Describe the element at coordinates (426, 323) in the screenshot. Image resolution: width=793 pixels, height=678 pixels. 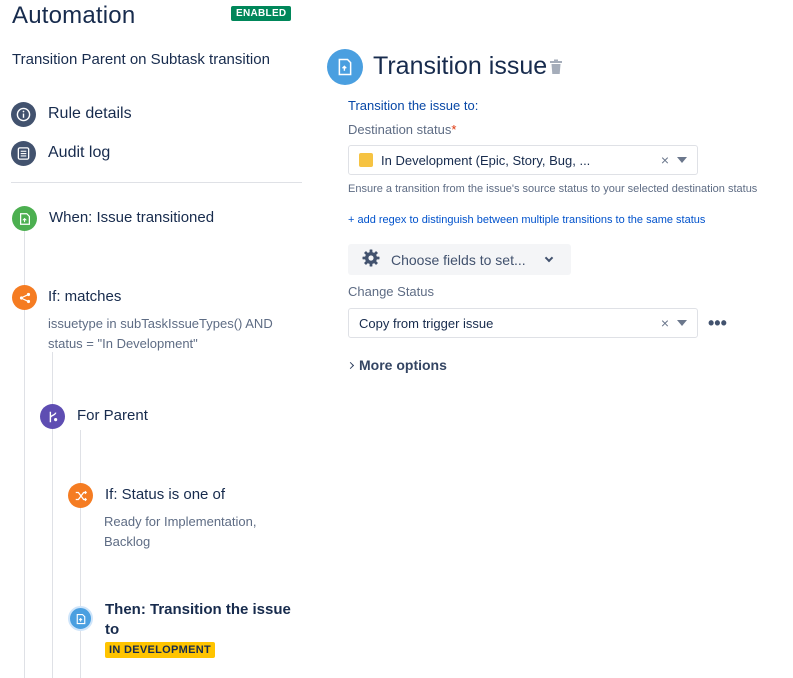
I see `change-status-value: Copy from trigger issue` at that location.